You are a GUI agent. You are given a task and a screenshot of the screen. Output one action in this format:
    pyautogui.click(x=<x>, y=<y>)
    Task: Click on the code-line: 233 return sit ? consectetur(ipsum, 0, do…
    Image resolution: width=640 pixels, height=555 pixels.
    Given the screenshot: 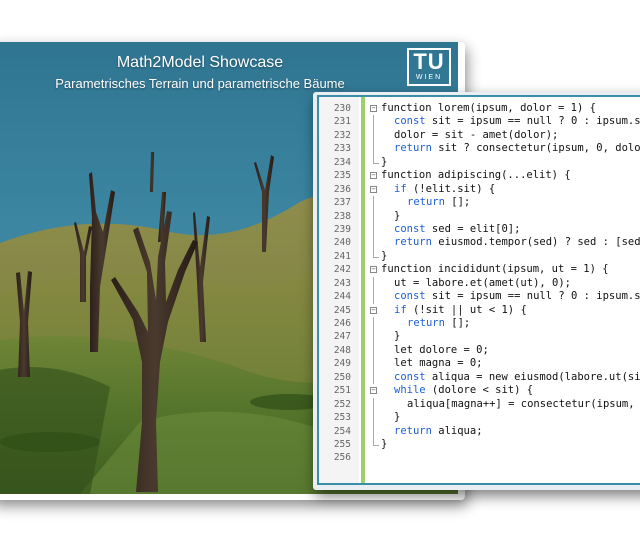 What is the action you would take?
    pyautogui.click(x=479, y=149)
    